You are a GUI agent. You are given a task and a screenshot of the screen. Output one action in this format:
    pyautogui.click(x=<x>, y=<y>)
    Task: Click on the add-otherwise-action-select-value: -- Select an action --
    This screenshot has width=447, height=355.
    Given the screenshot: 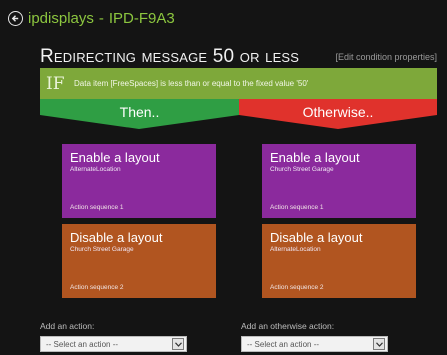 What is the action you would take?
    pyautogui.click(x=283, y=344)
    